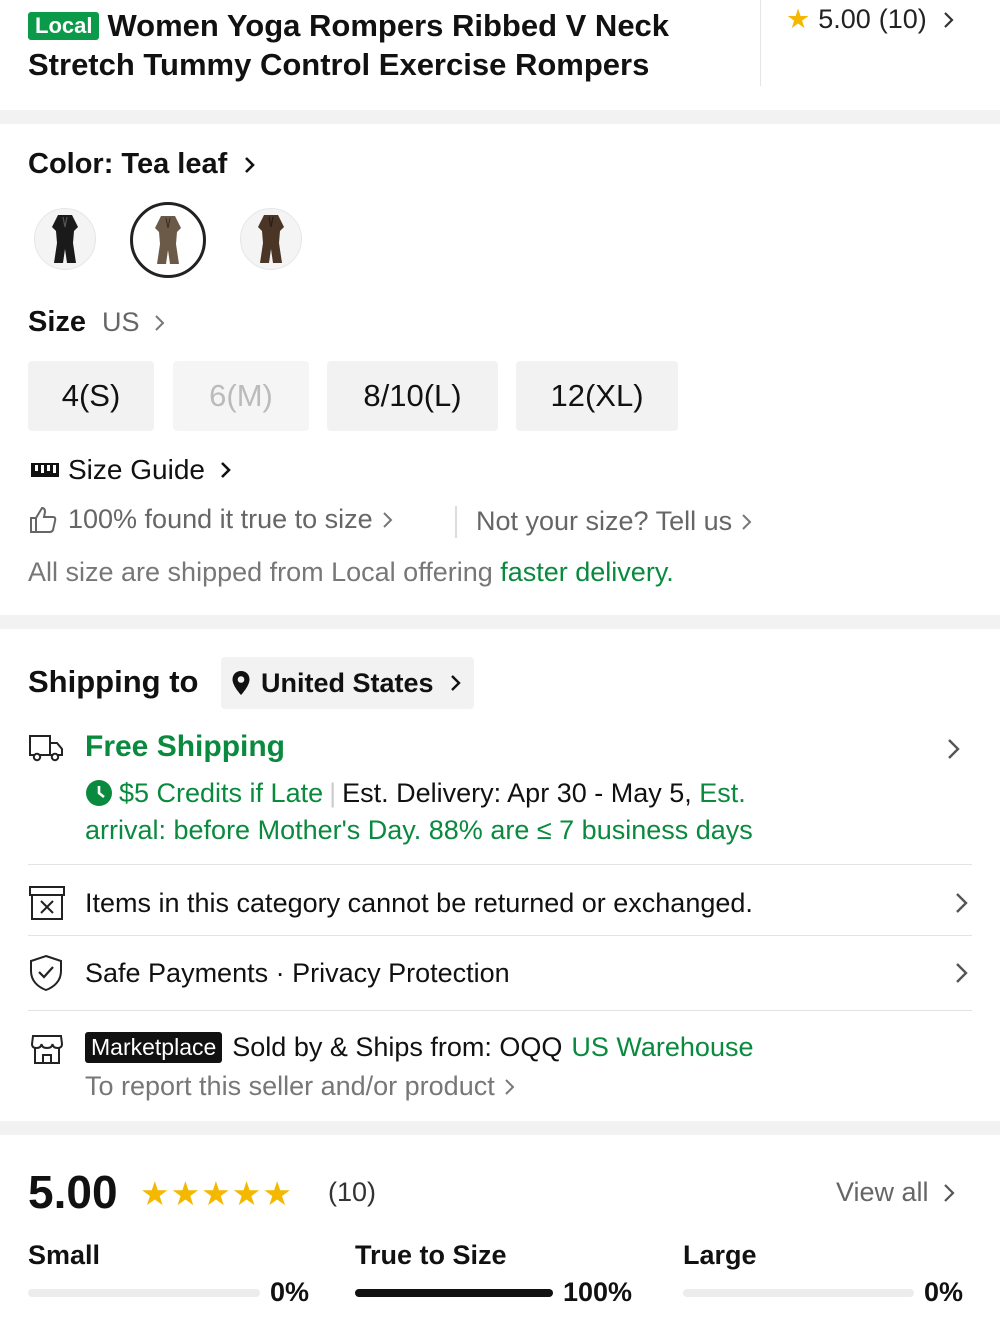  What do you see at coordinates (760, 43) in the screenshot?
I see `header-divider` at bounding box center [760, 43].